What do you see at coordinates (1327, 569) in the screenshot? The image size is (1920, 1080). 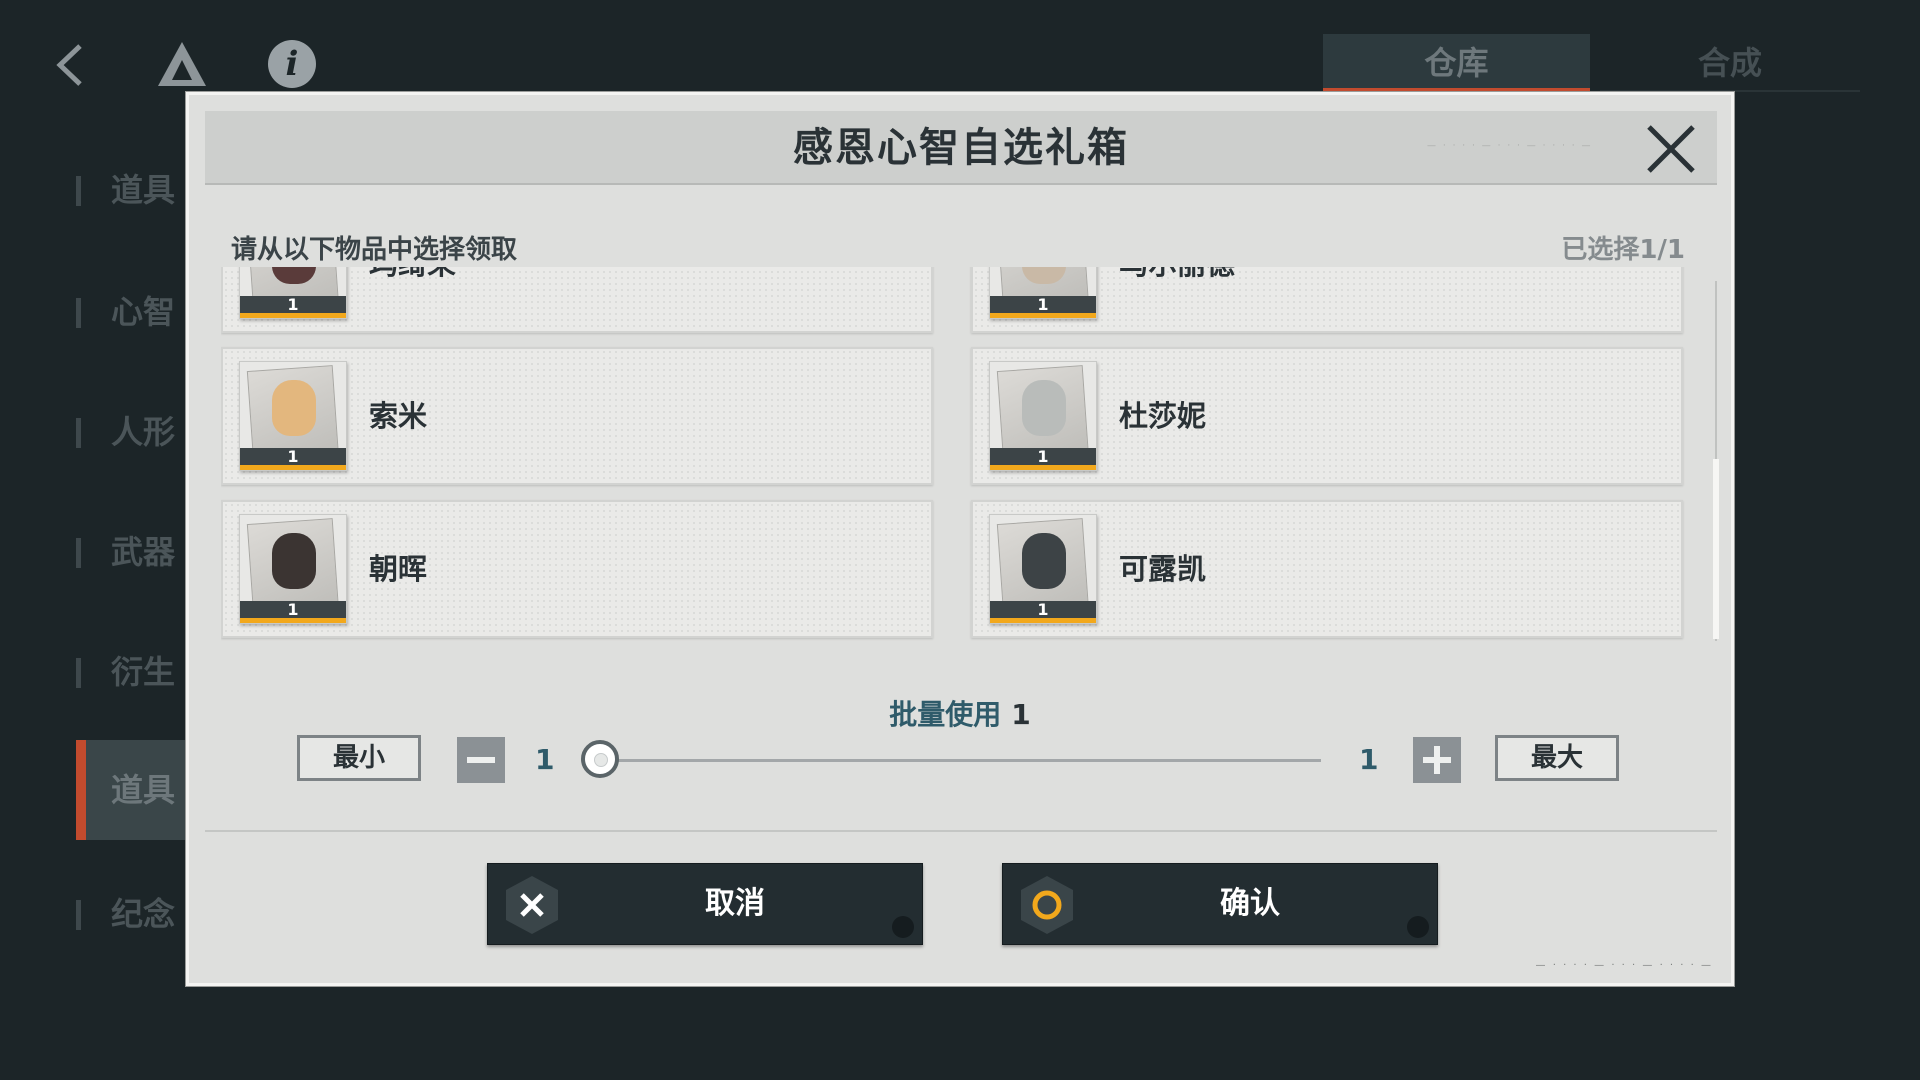 I see `reward-item-card: 1 可露凯` at bounding box center [1327, 569].